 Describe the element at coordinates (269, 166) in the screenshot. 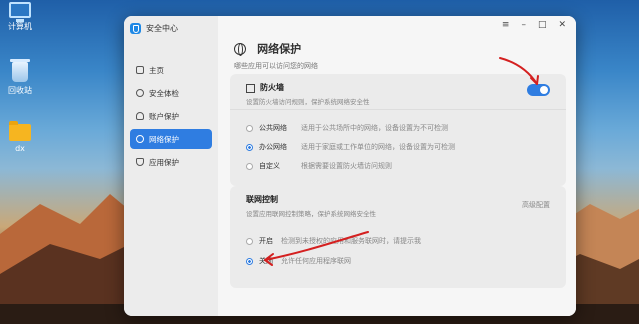

I see `option-name: 自定义` at that location.